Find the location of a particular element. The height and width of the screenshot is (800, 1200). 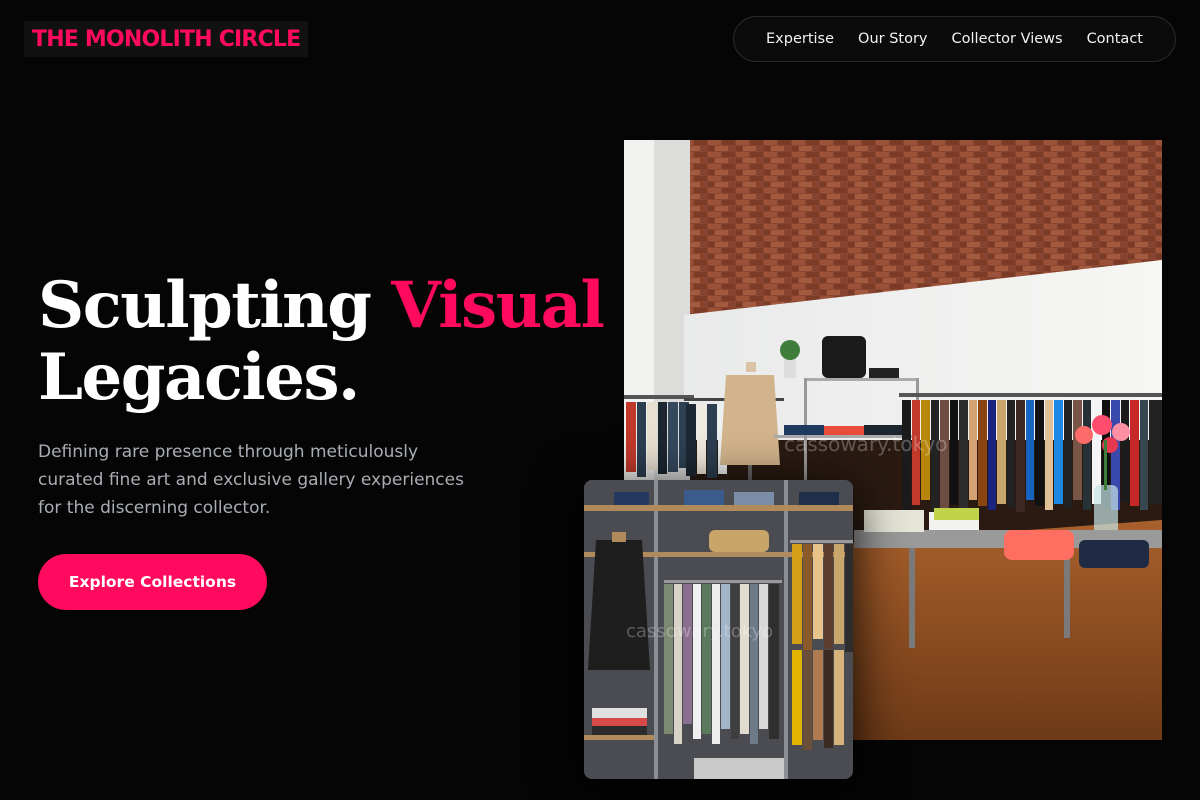

headline-part1: Sculpting is located at coordinates (205, 305).